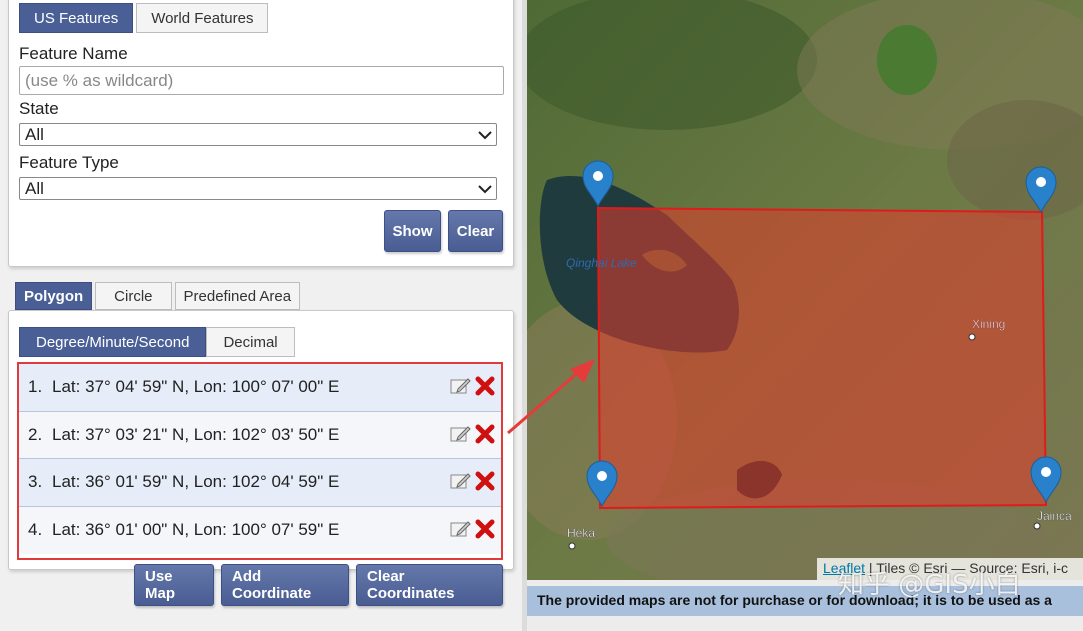 The width and height of the screenshot is (1083, 631). I want to click on use-map-button: Use Map, so click(174, 585).